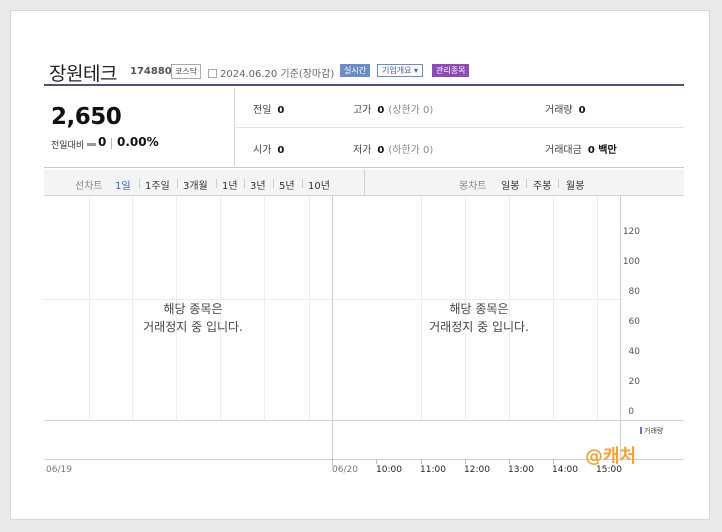 The height and width of the screenshot is (532, 722). Describe the element at coordinates (123, 184) in the screenshot. I see `range-1d: 1일` at that location.